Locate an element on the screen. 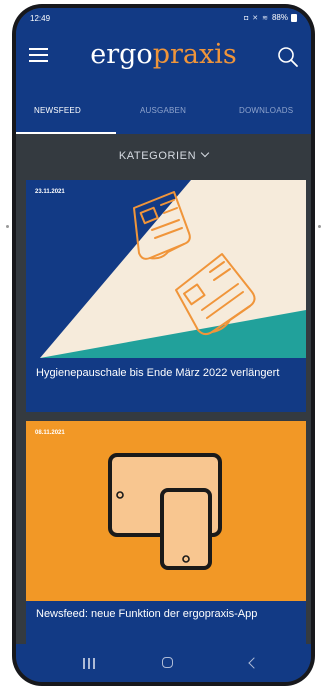  tab-bar: NEWSFEED AUSGABEN DOWNLOADS is located at coordinates (163, 108).